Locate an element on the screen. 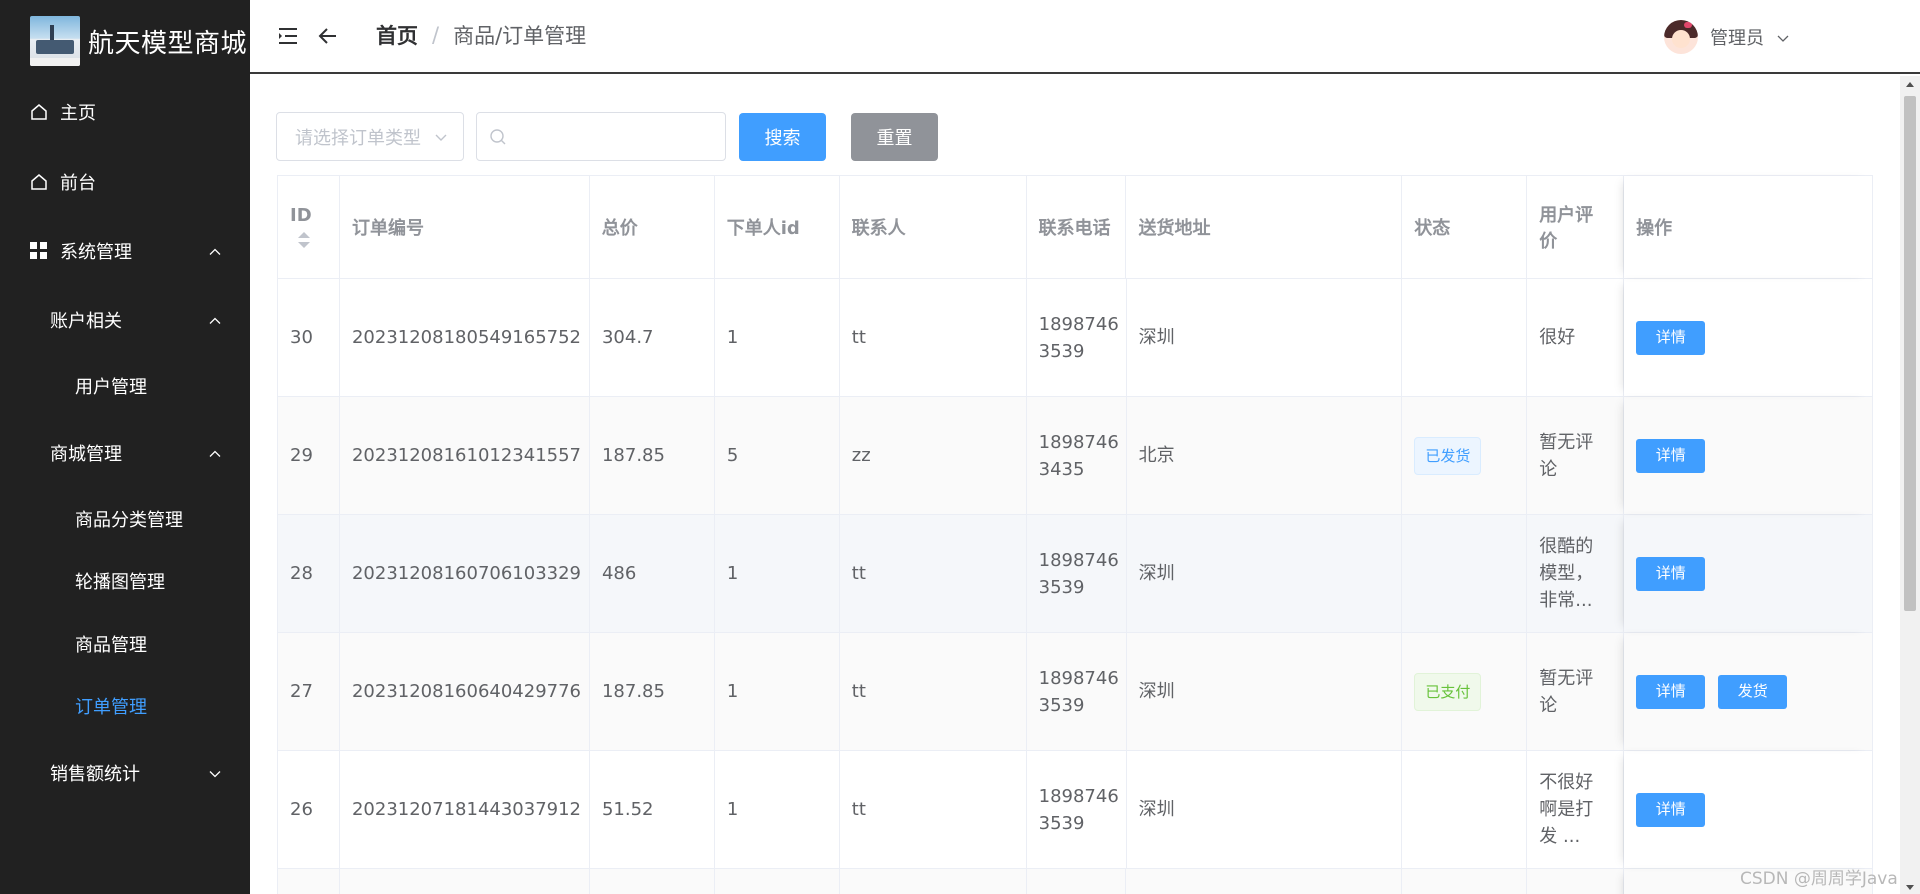  scroll-up-icon is located at coordinates (1910, 84).